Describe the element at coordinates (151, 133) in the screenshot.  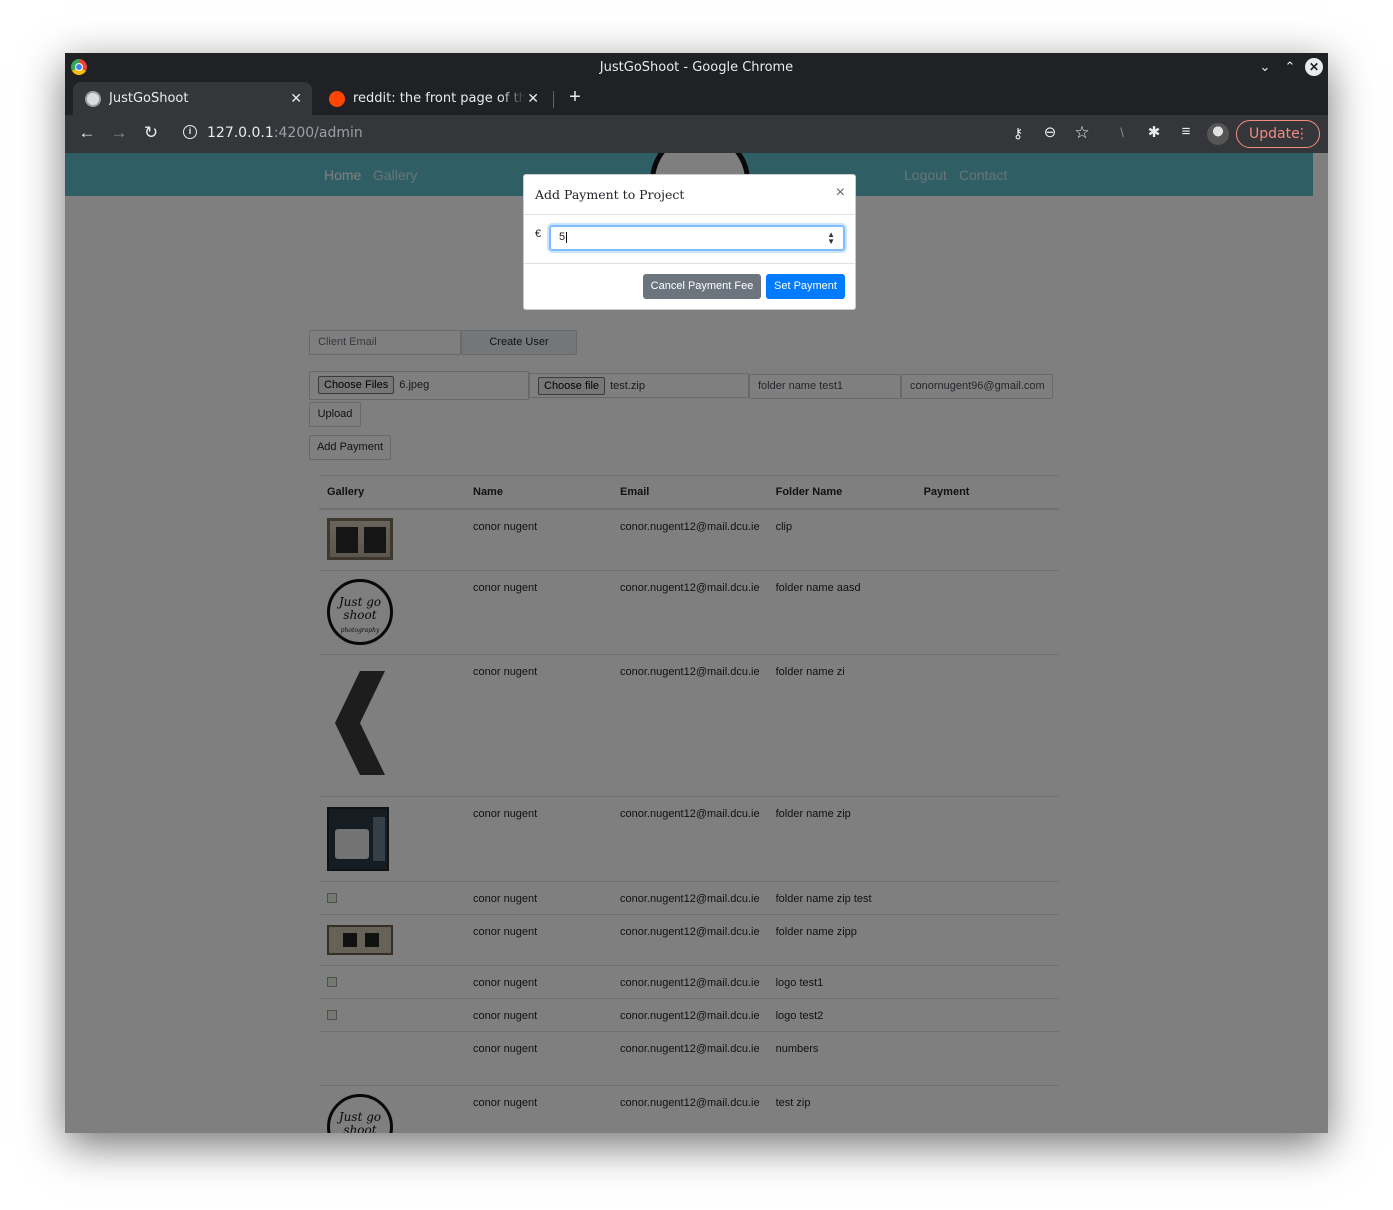
I see `reload-icon: ↻` at that location.